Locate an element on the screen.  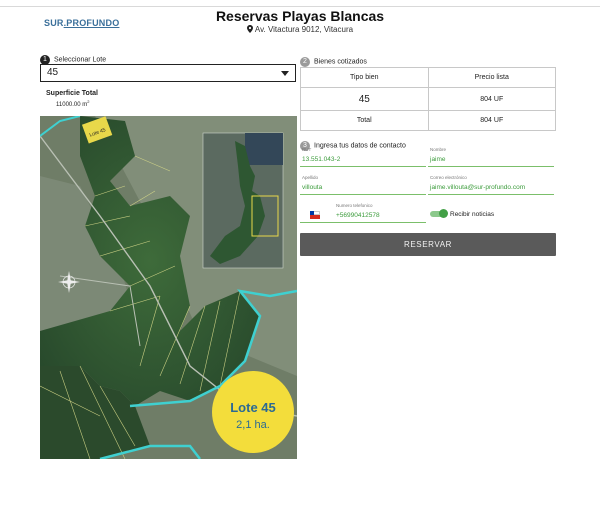
table-row: 45 804 UF is located at coordinates (428, 99).